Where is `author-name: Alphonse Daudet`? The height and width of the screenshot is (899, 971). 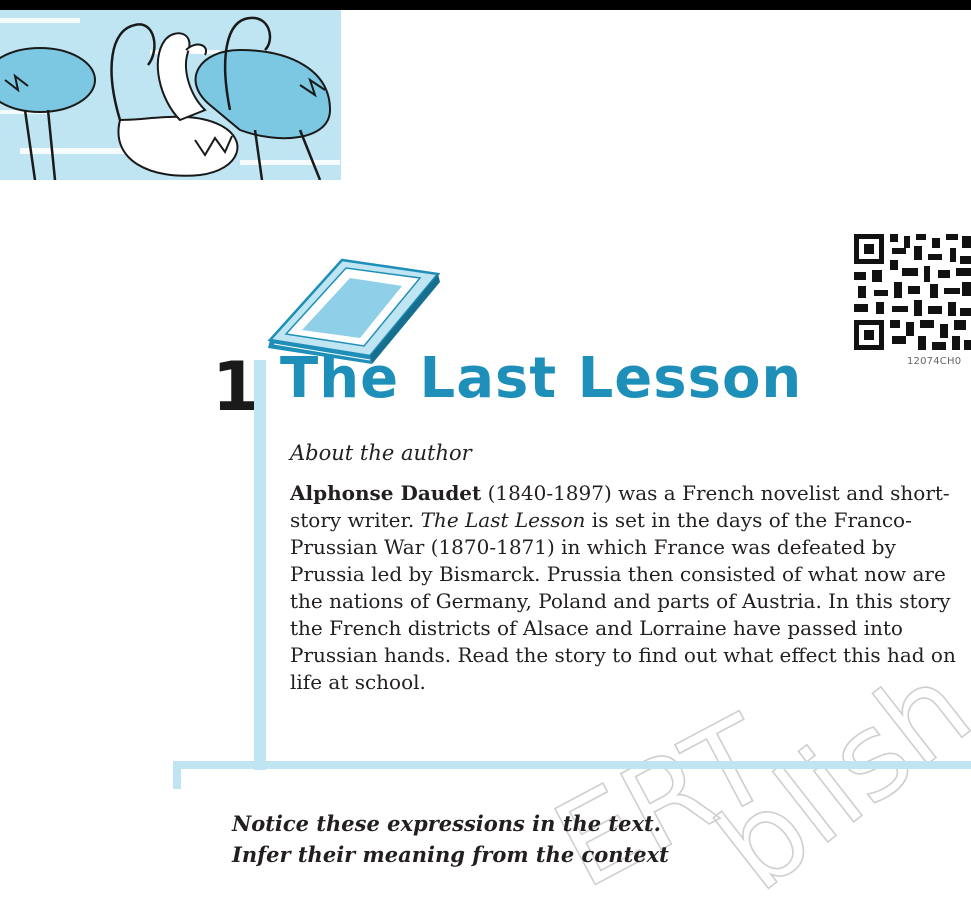
author-name: Alphonse Daudet is located at coordinates (386, 493).